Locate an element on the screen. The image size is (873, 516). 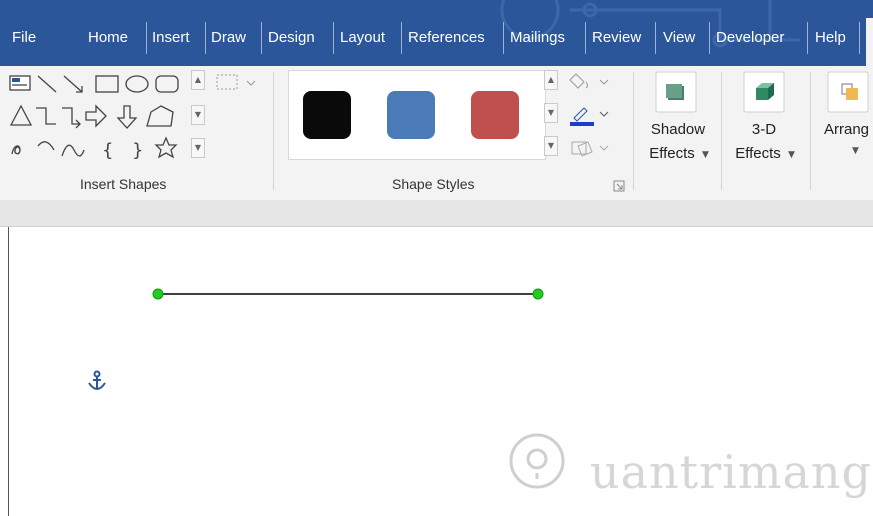
shape-style-blue is located at coordinates (411, 115).